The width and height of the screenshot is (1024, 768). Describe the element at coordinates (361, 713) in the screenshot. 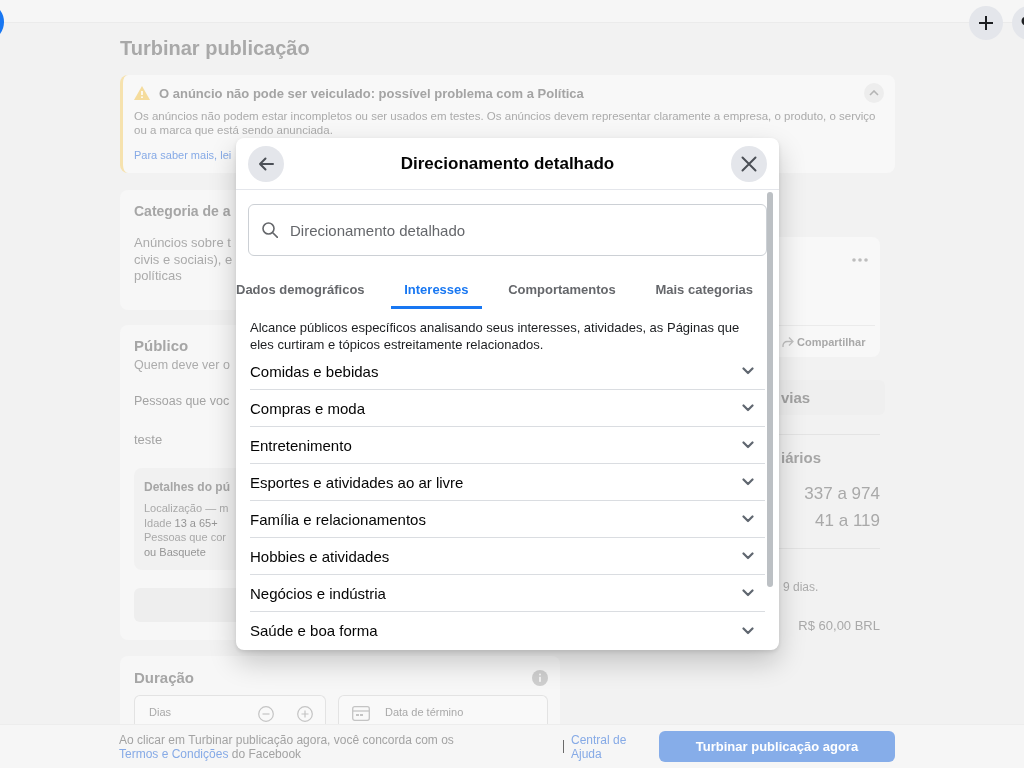

I see `calendar-icon` at that location.